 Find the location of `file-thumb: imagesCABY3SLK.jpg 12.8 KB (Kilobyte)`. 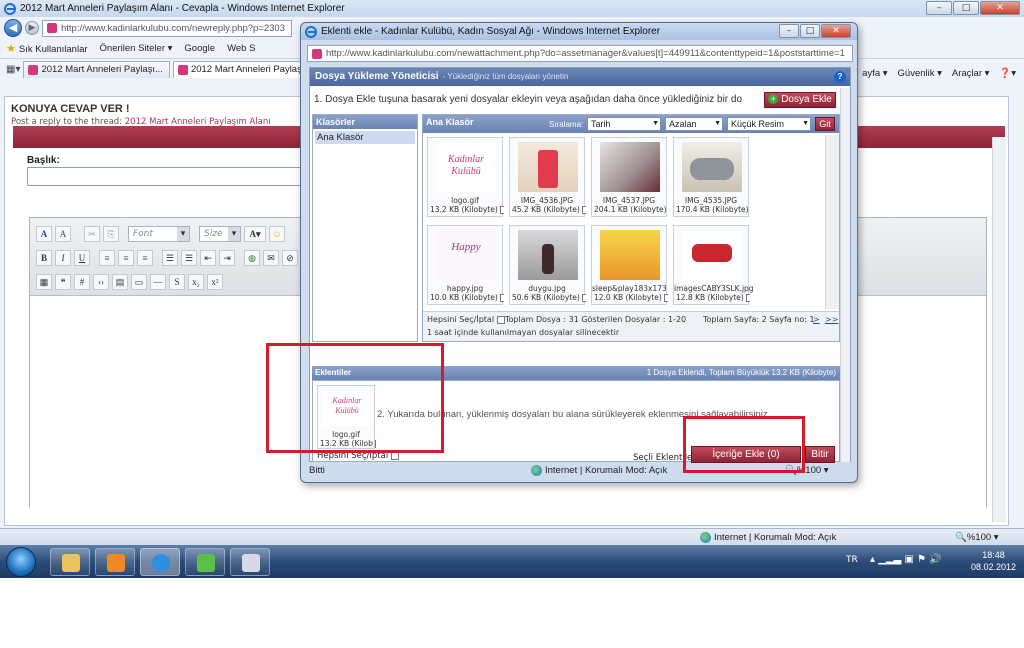

file-thumb: imagesCABY3SLK.jpg 12.8 KB (Kilobyte) is located at coordinates (713, 265).